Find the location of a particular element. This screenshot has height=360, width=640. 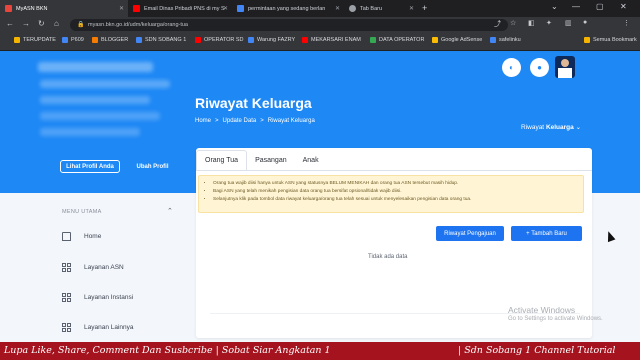

blogger-icon is located at coordinates (95, 40).